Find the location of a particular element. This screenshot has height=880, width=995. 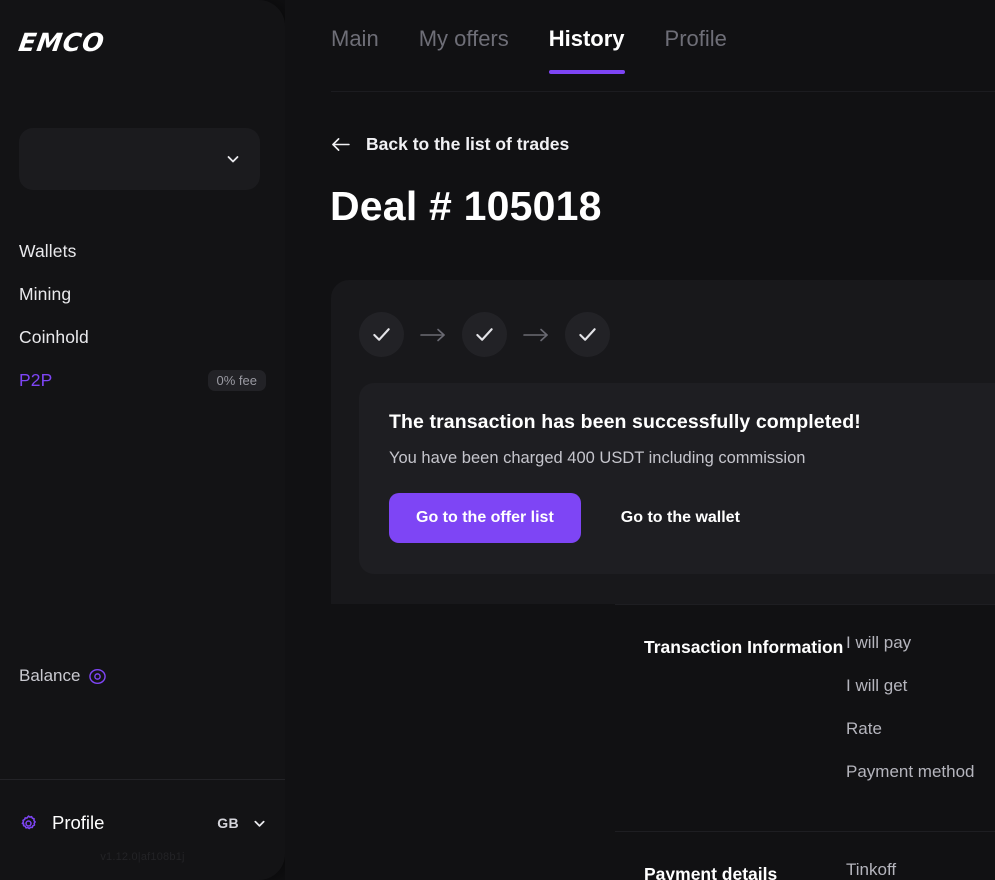

p2p-fee-badge: 0% fee is located at coordinates (236, 380).